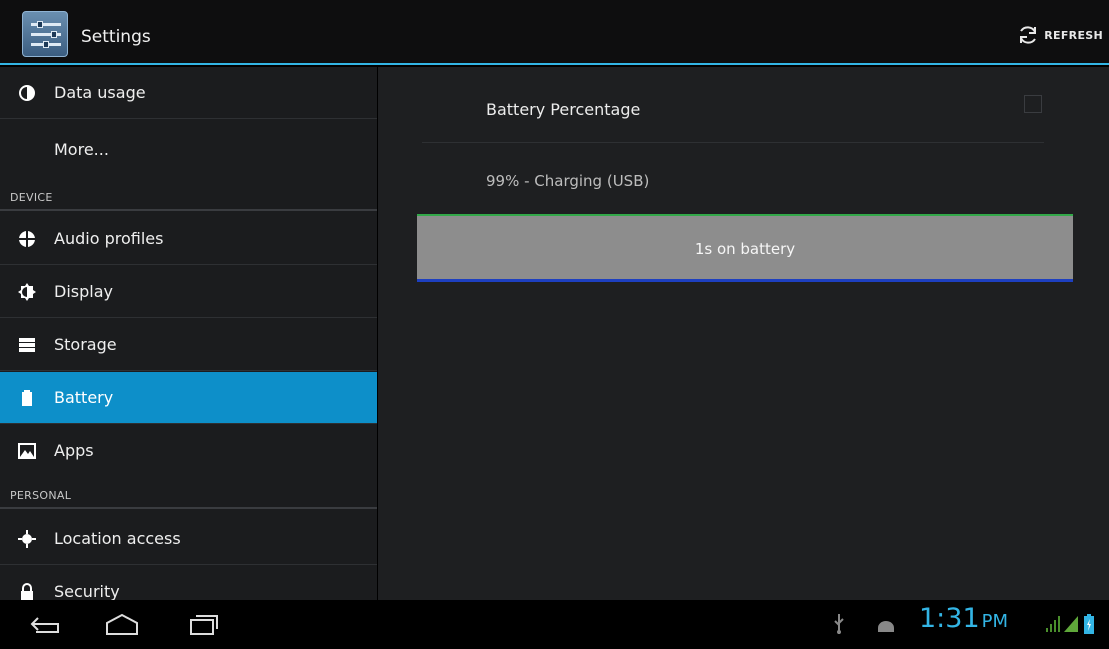 The height and width of the screenshot is (649, 1109). Describe the element at coordinates (74, 450) in the screenshot. I see `sidebar-item-label: Apps` at that location.